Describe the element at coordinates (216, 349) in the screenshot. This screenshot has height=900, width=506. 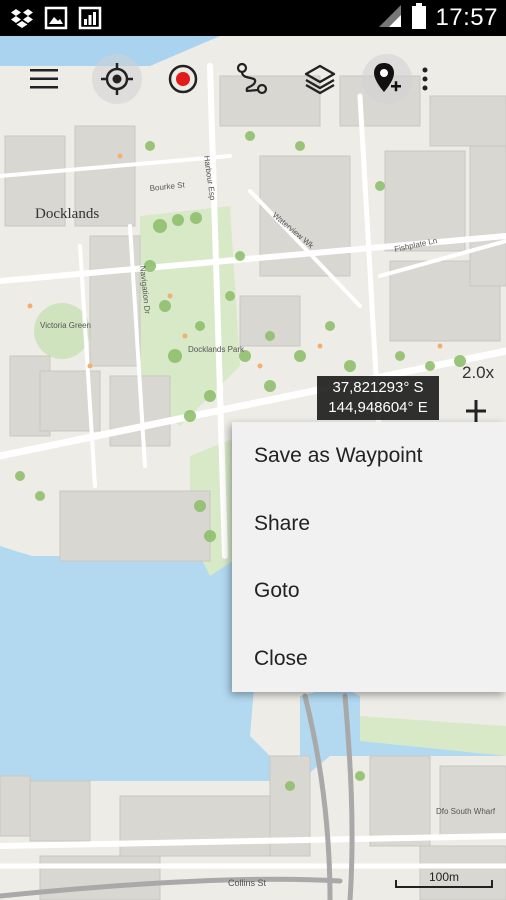
I see `docklands-park-label: Docklands Park` at that location.